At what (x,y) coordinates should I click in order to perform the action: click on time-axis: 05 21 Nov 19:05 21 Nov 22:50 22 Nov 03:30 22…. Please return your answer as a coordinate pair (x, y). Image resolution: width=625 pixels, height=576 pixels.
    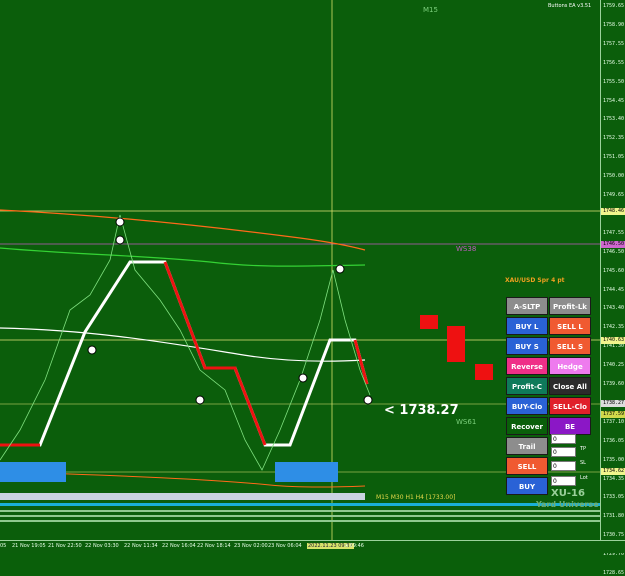
    Looking at the image, I should click on (312, 546).